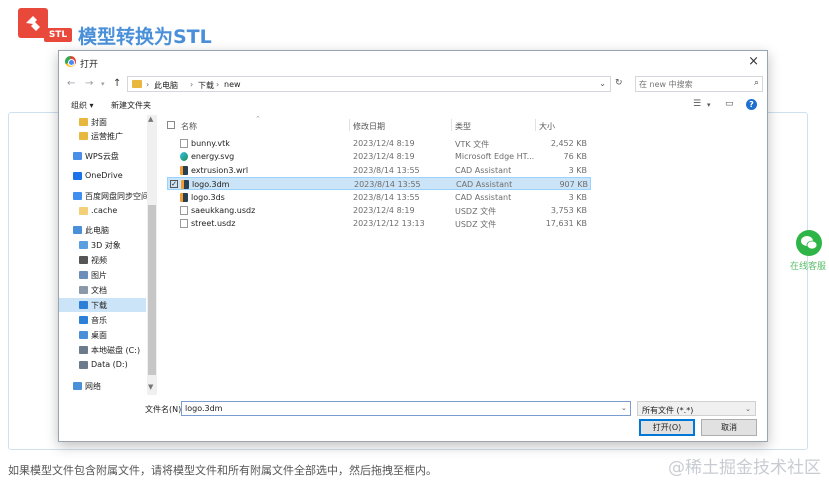 Image resolution: width=829 pixels, height=480 pixels. Describe the element at coordinates (83, 320) in the screenshot. I see `music-icon` at that location.